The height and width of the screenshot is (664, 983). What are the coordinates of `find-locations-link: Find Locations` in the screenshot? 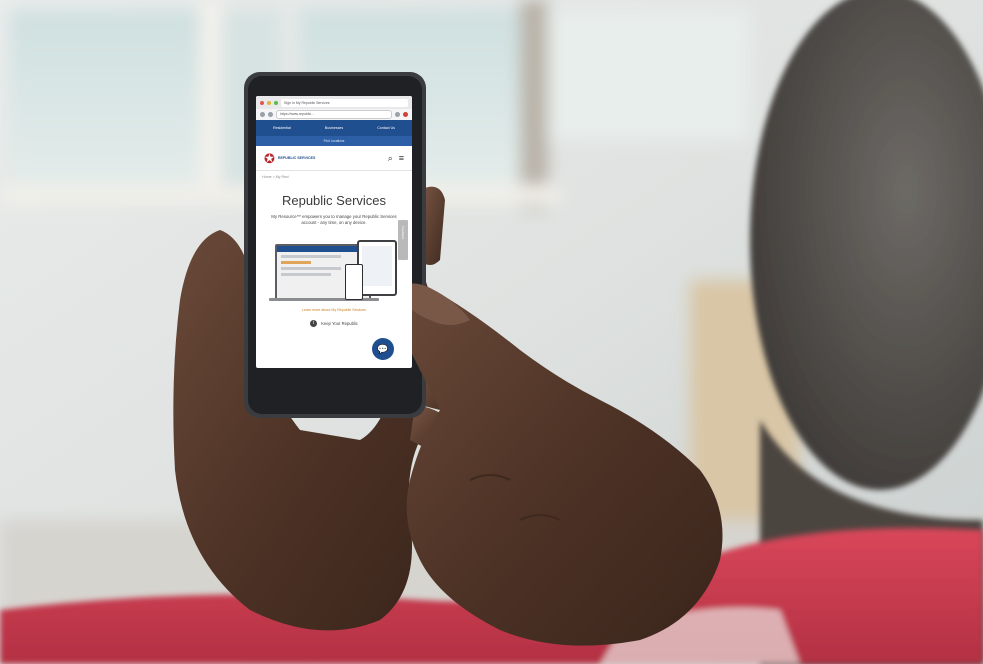 It's located at (334, 141).